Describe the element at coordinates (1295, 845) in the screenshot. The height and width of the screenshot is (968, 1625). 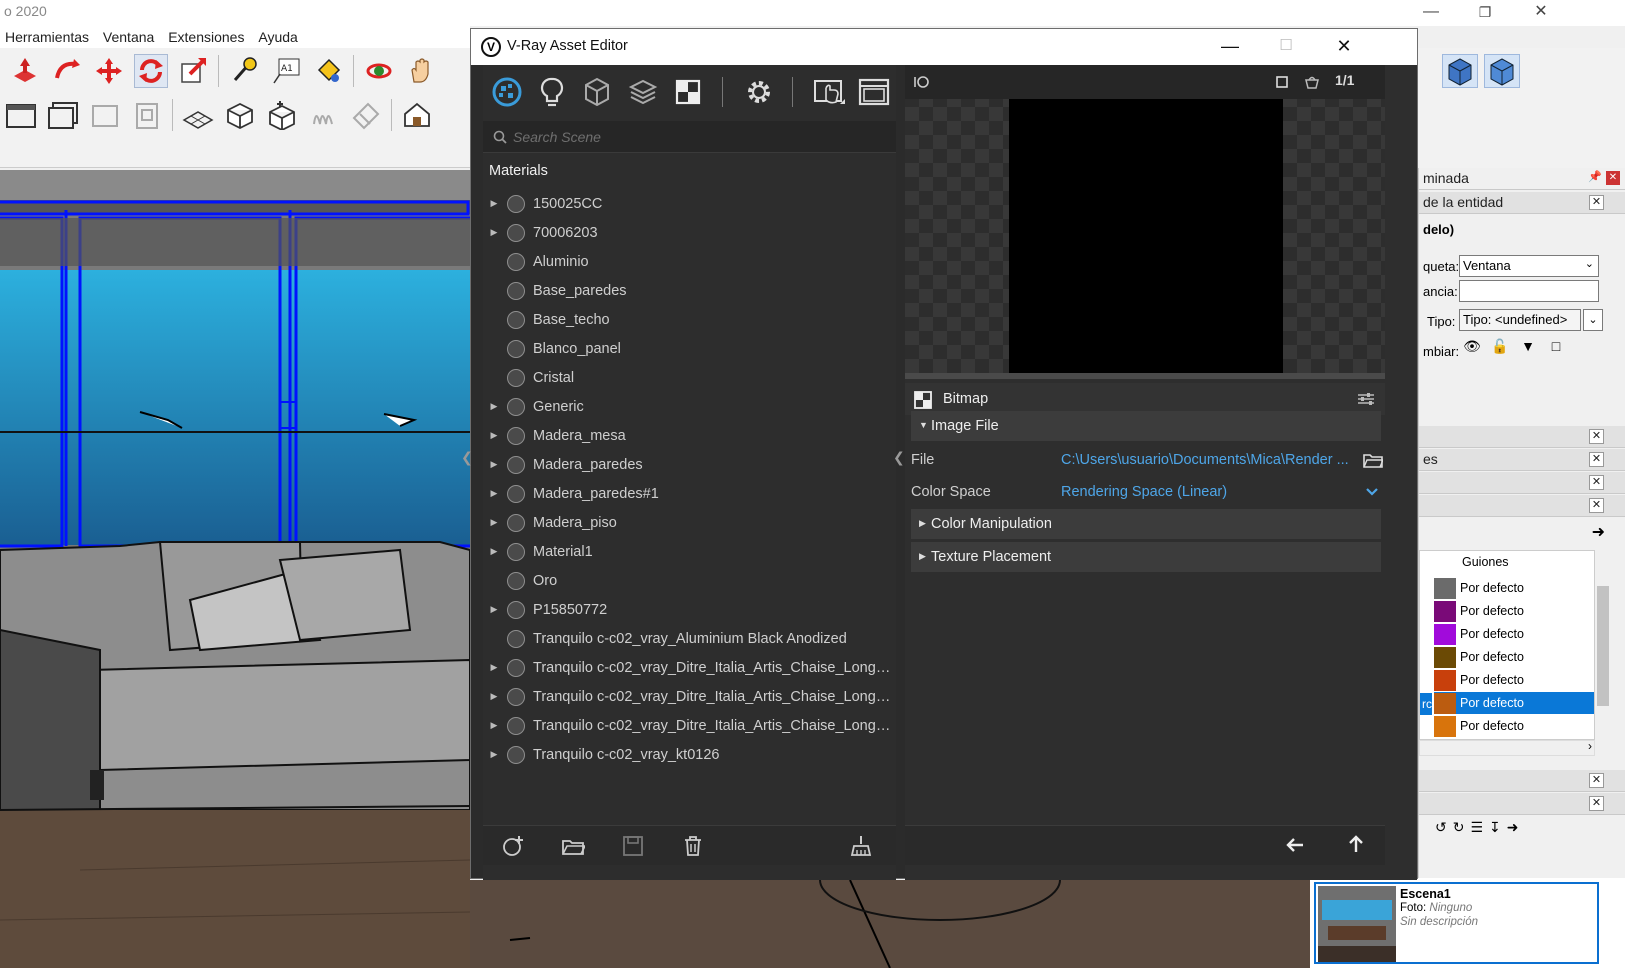
I see `back-arrow-icon` at that location.